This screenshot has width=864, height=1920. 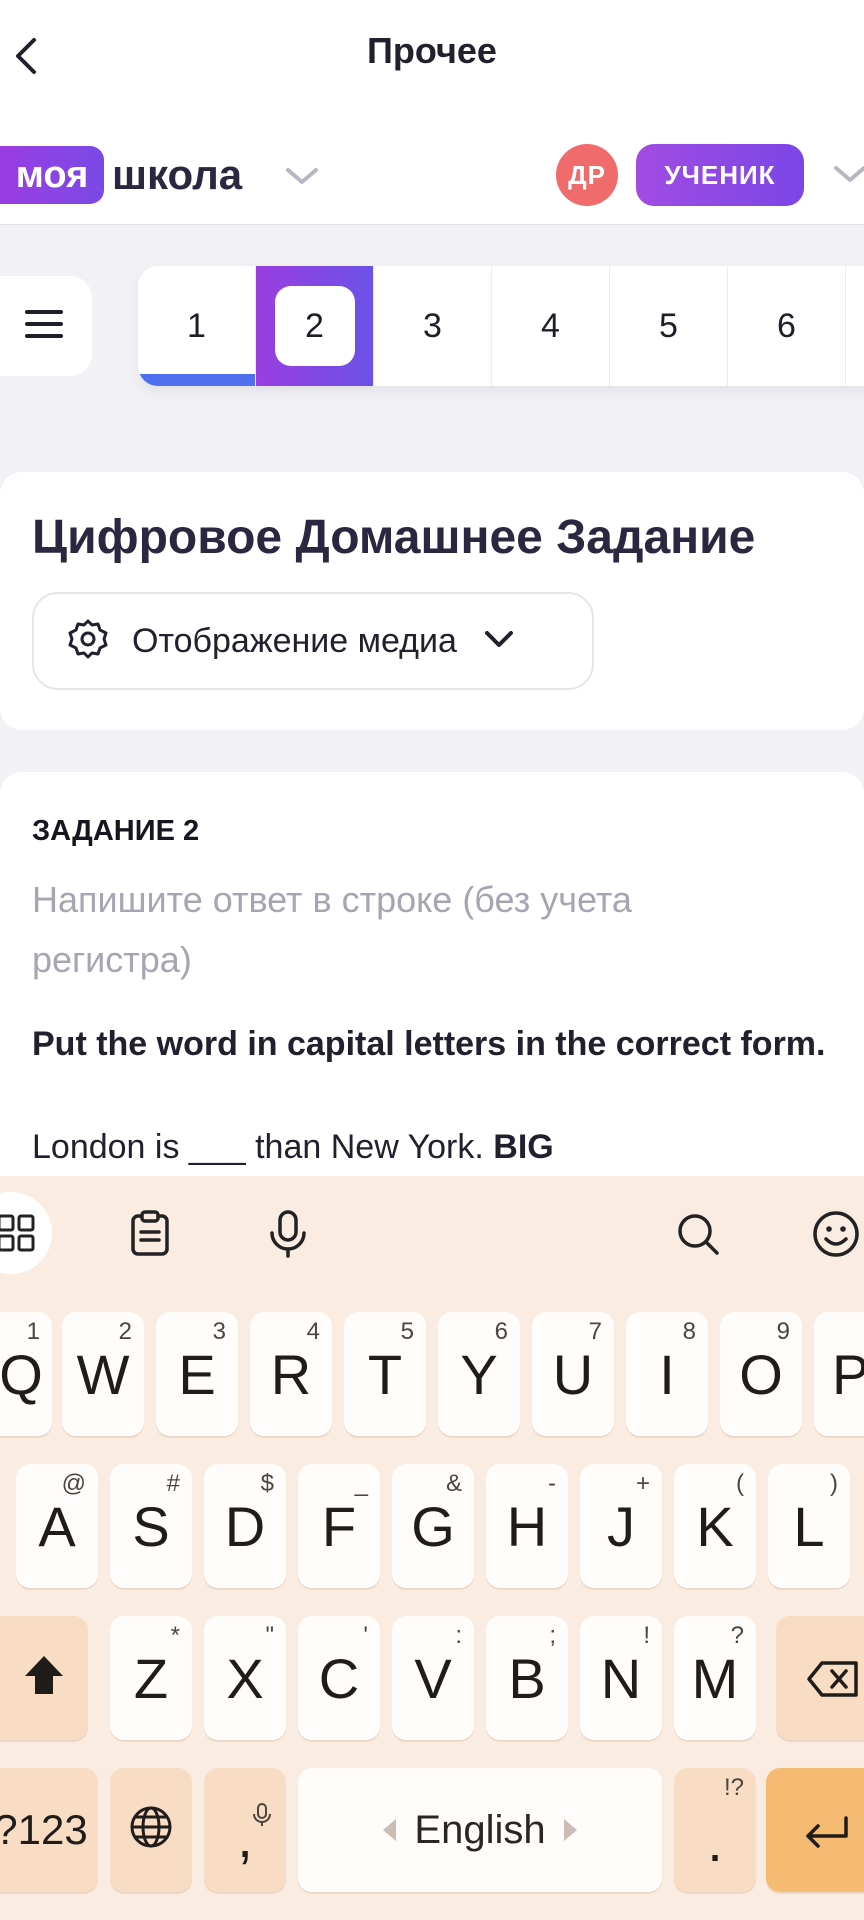 I want to click on key-label: Y, so click(x=479, y=1374).